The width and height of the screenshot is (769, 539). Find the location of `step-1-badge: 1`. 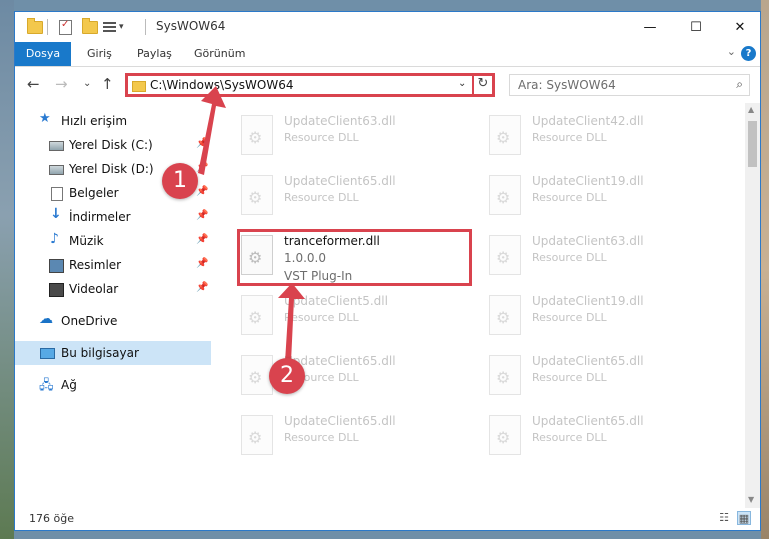

step-1-badge: 1 is located at coordinates (180, 181).